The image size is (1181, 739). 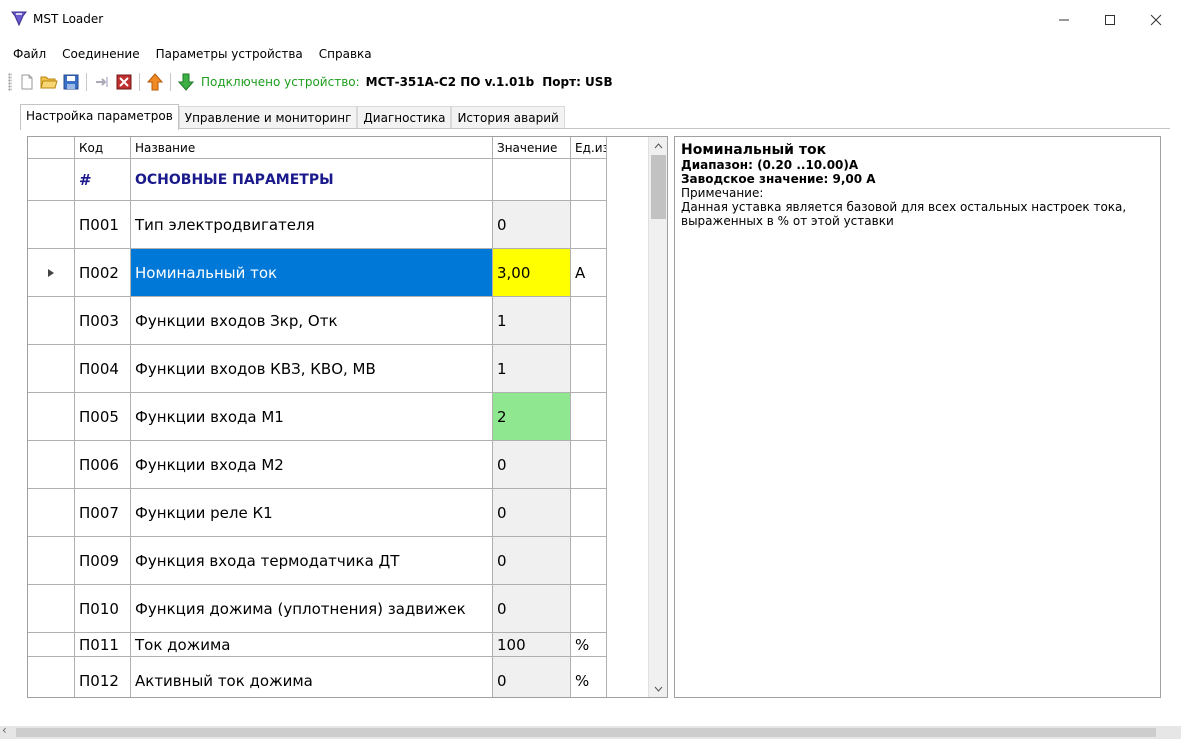 I want to click on grid-vertical-scrollbar, so click(x=657, y=417).